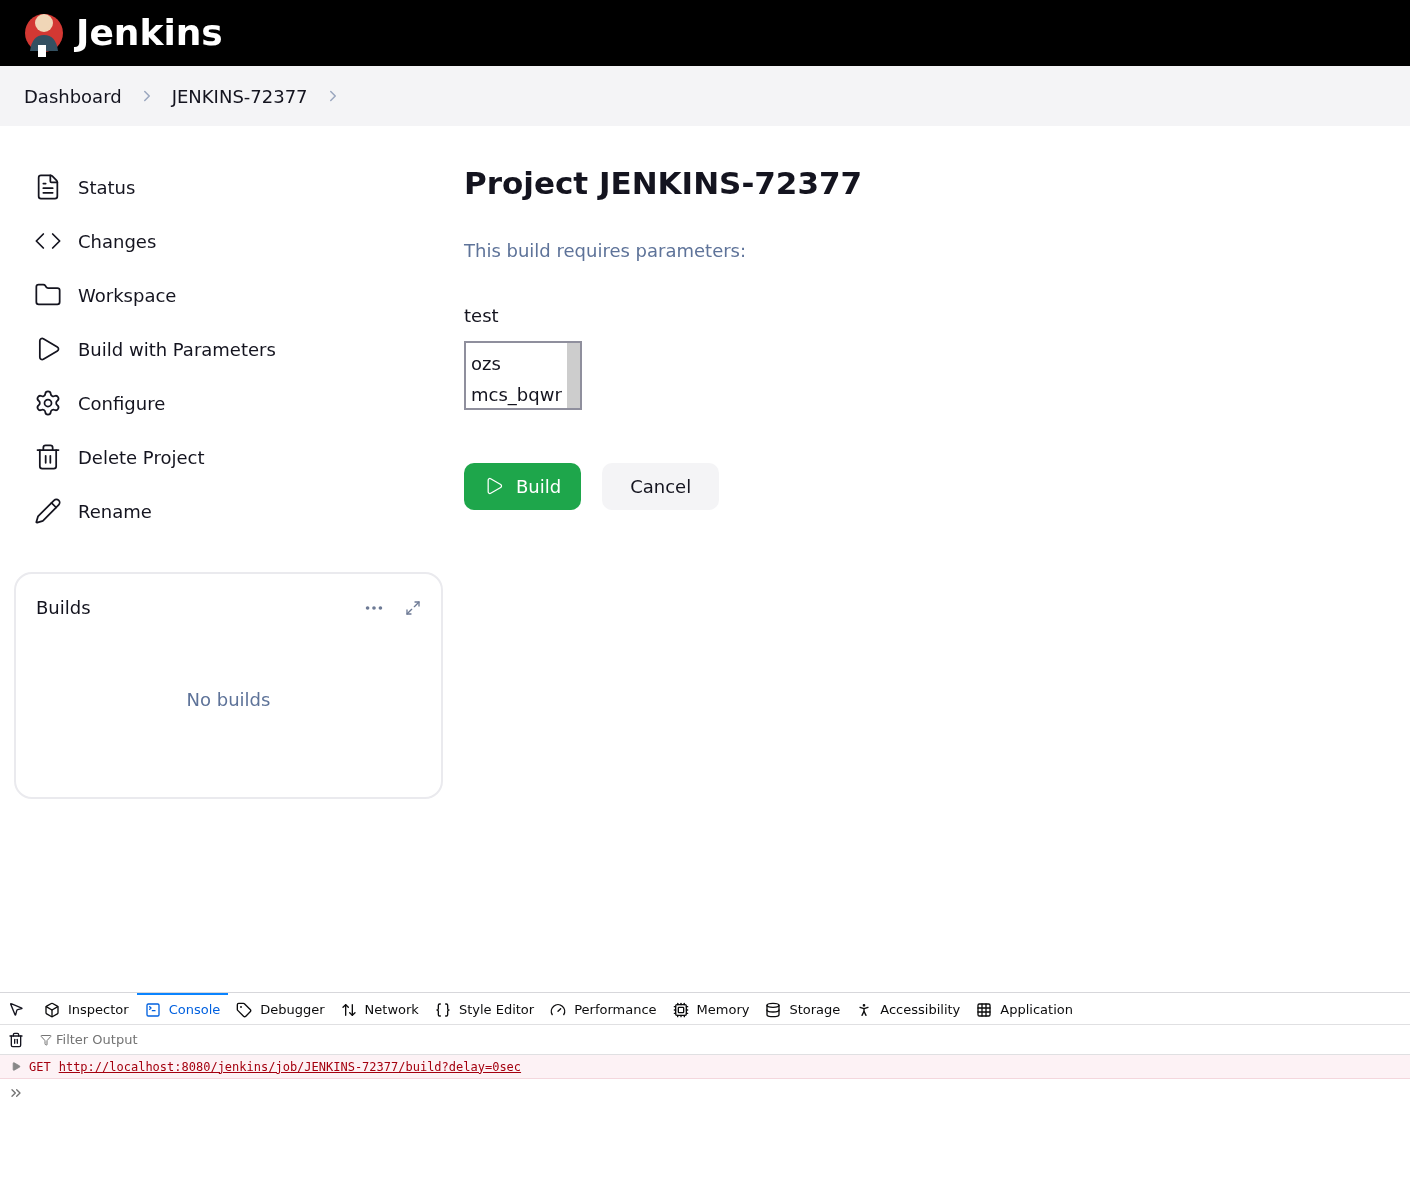 The width and height of the screenshot is (1410, 1189). Describe the element at coordinates (232, 187) in the screenshot. I see `sidebar-item: Status` at that location.